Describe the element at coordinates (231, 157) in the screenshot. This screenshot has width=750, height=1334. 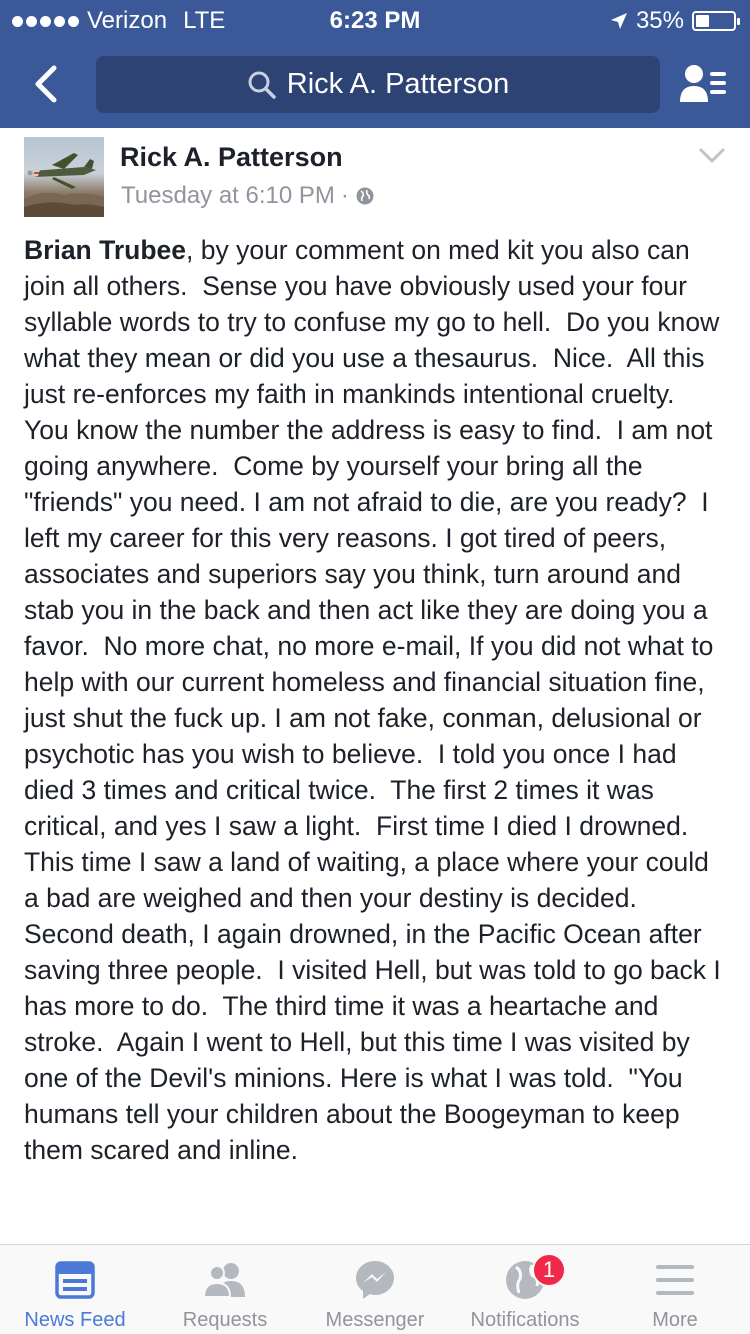
I see `post-author: Rick A. Patterson` at that location.